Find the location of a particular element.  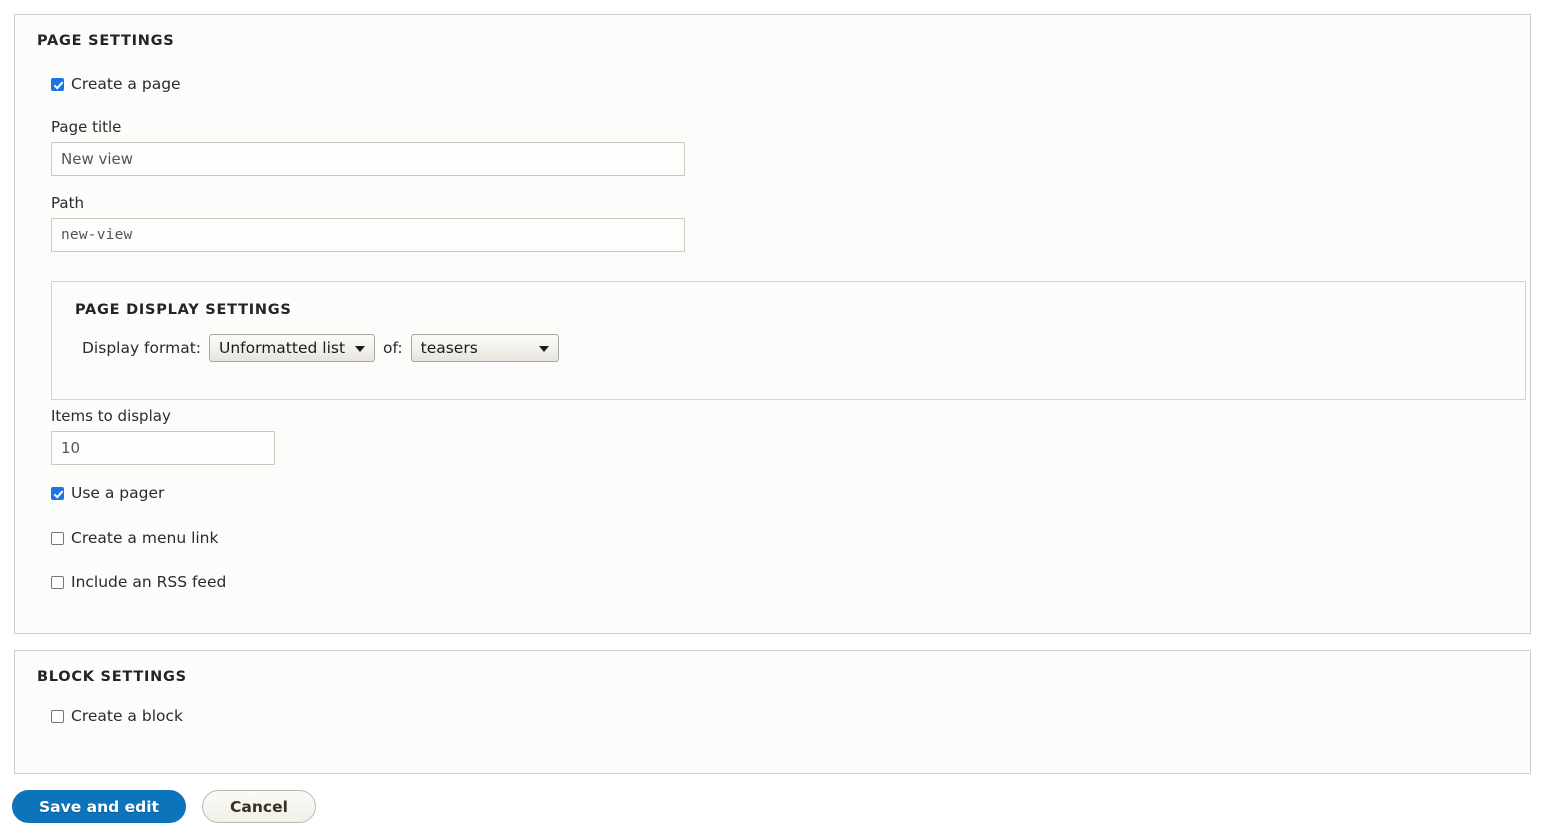

include-rss-feed-checkbox-row: Include an RSS feed is located at coordinates (139, 582).